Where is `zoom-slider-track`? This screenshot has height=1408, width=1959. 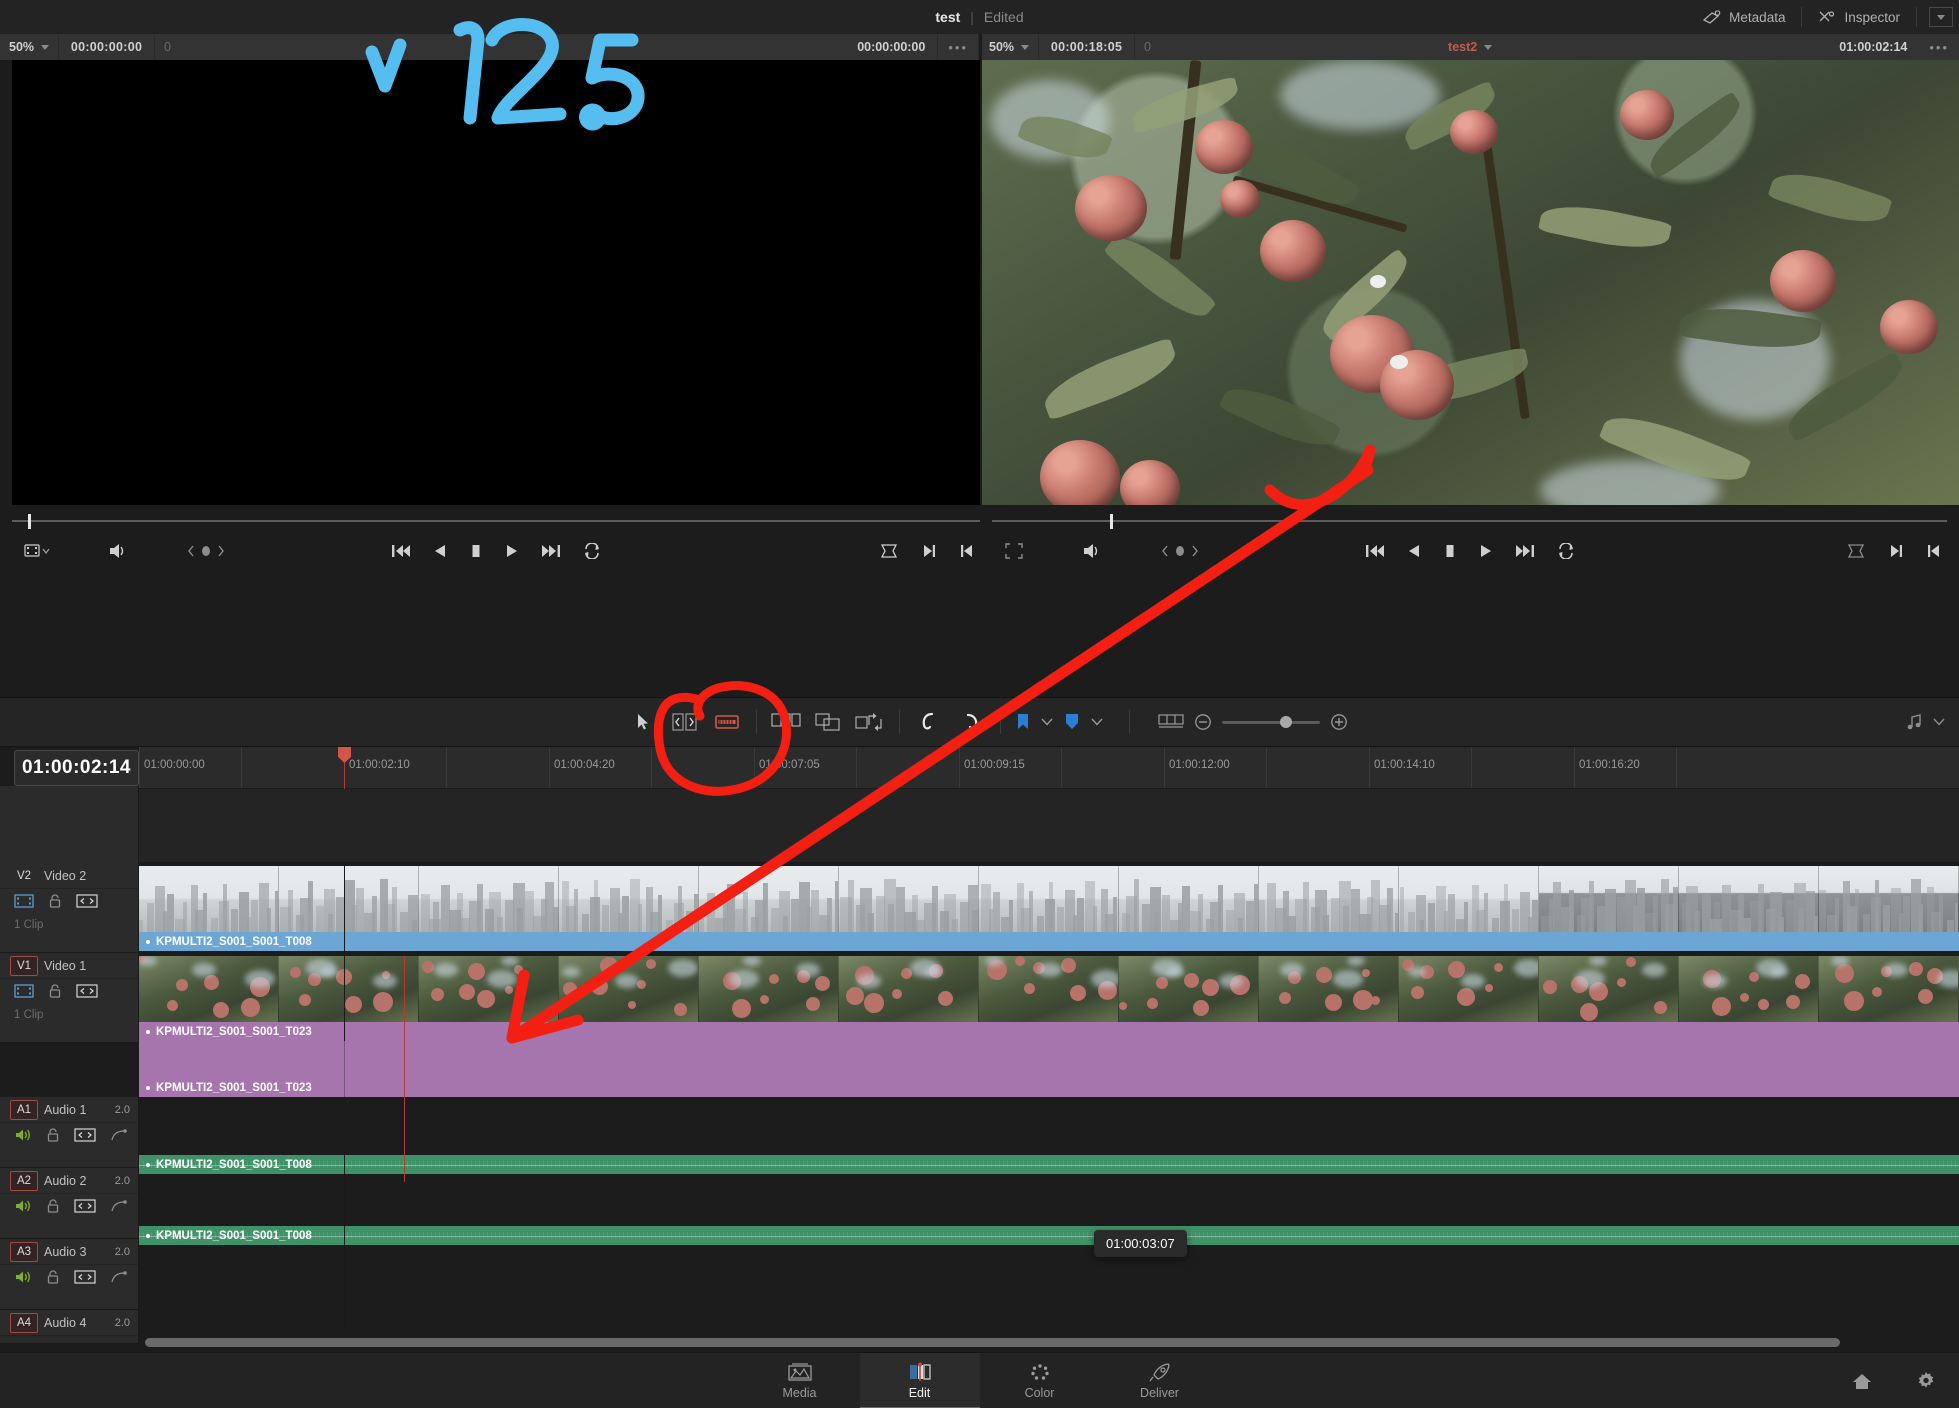 zoom-slider-track is located at coordinates (1271, 722).